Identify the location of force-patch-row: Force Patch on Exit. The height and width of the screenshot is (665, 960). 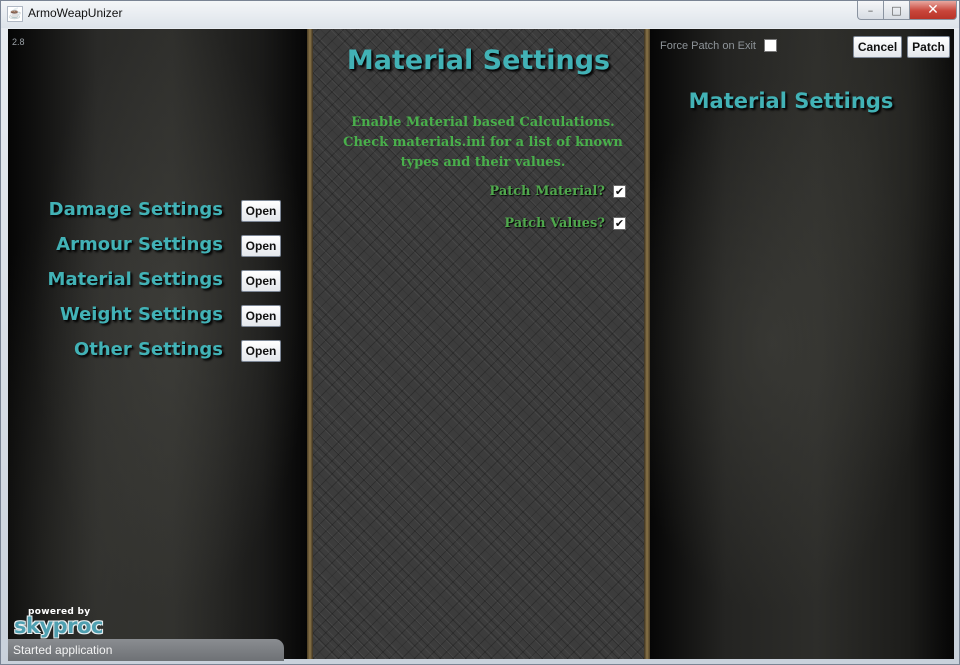
(718, 45).